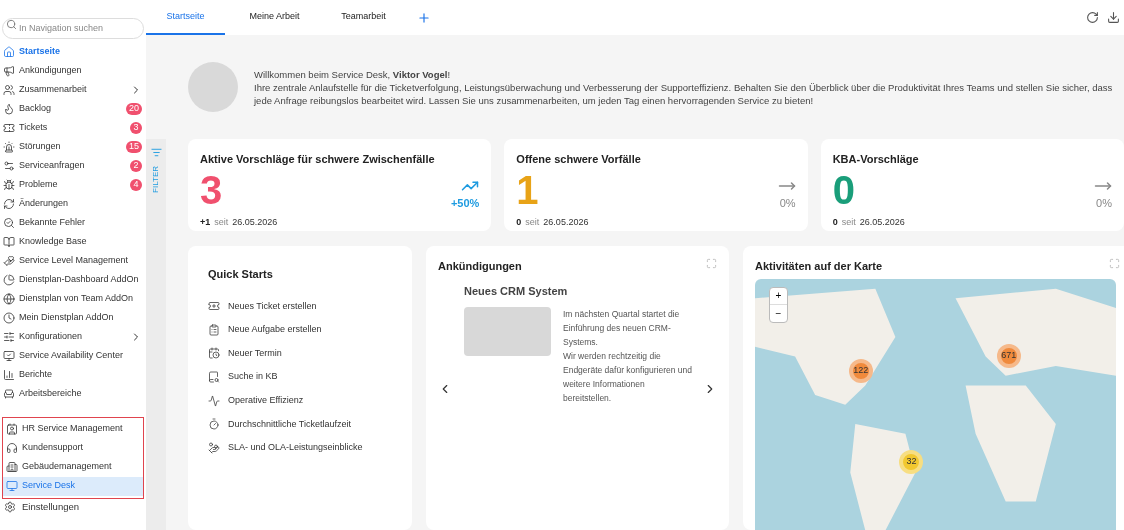  I want to click on tab: Teamarbeit, so click(363, 17).